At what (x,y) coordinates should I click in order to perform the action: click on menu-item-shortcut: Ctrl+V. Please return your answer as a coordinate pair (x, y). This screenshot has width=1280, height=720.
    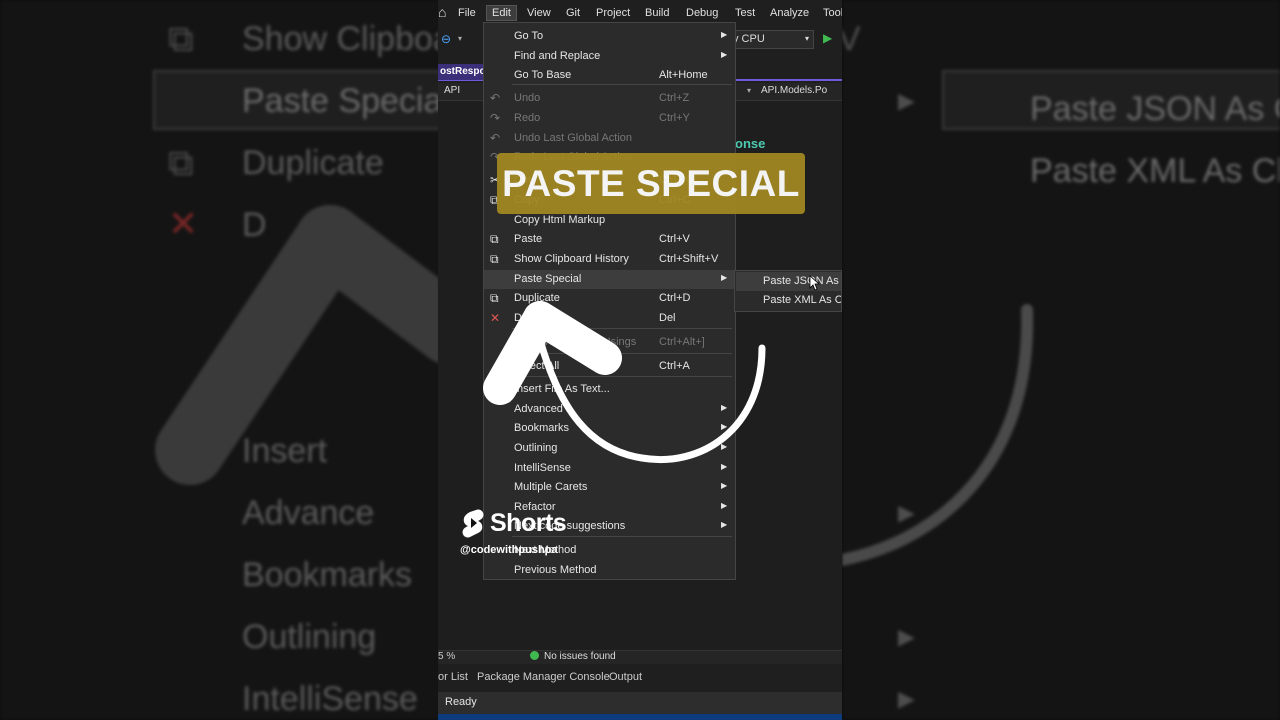
    Looking at the image, I should click on (674, 239).